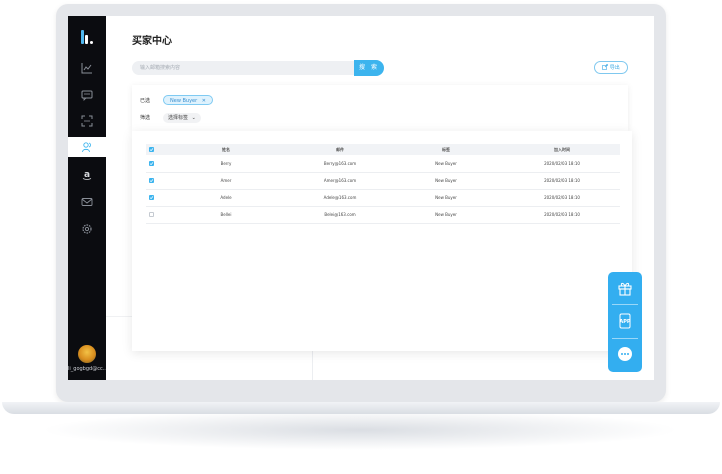 The width and height of the screenshot is (722, 474). I want to click on selected-tag-chip: New Buyer ✕, so click(188, 100).